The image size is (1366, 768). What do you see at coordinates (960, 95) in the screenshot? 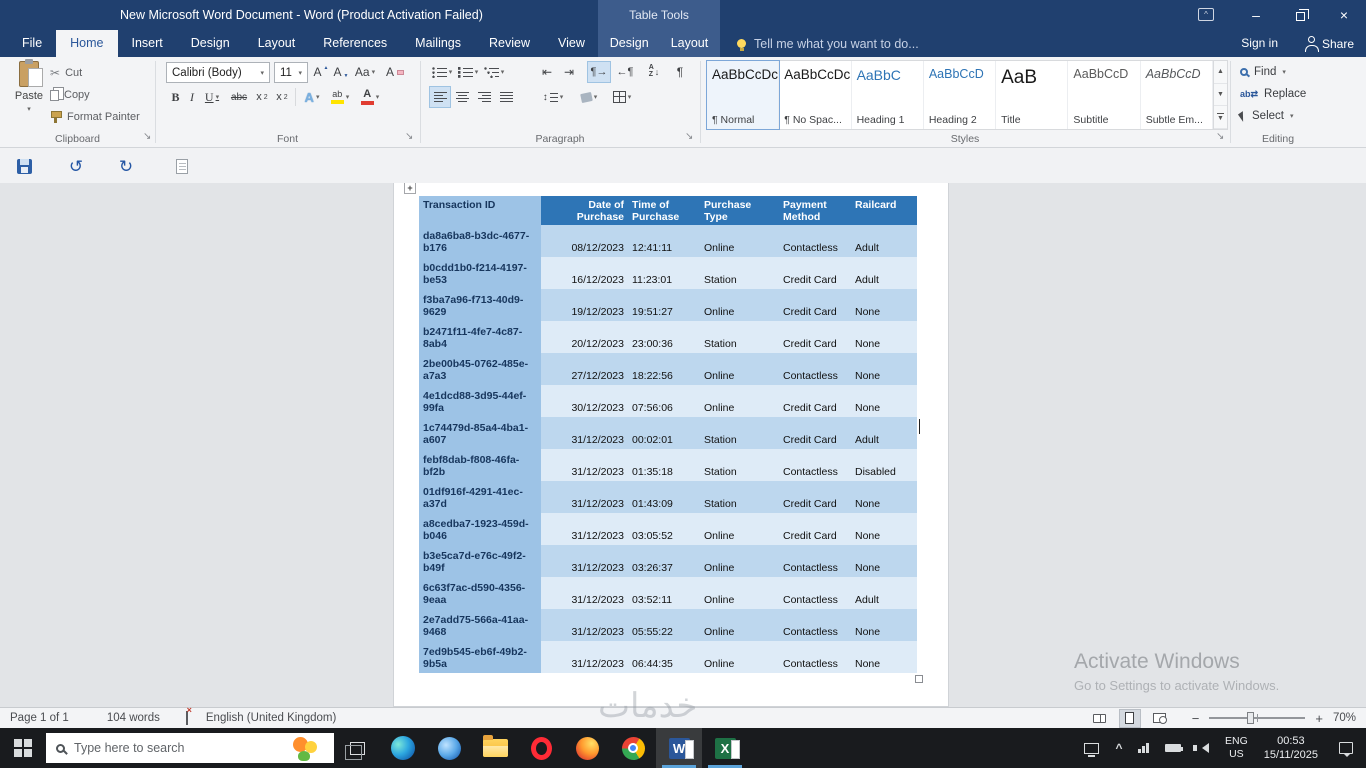
I see `style-heading-2: AaBbCcD Heading 2` at bounding box center [960, 95].